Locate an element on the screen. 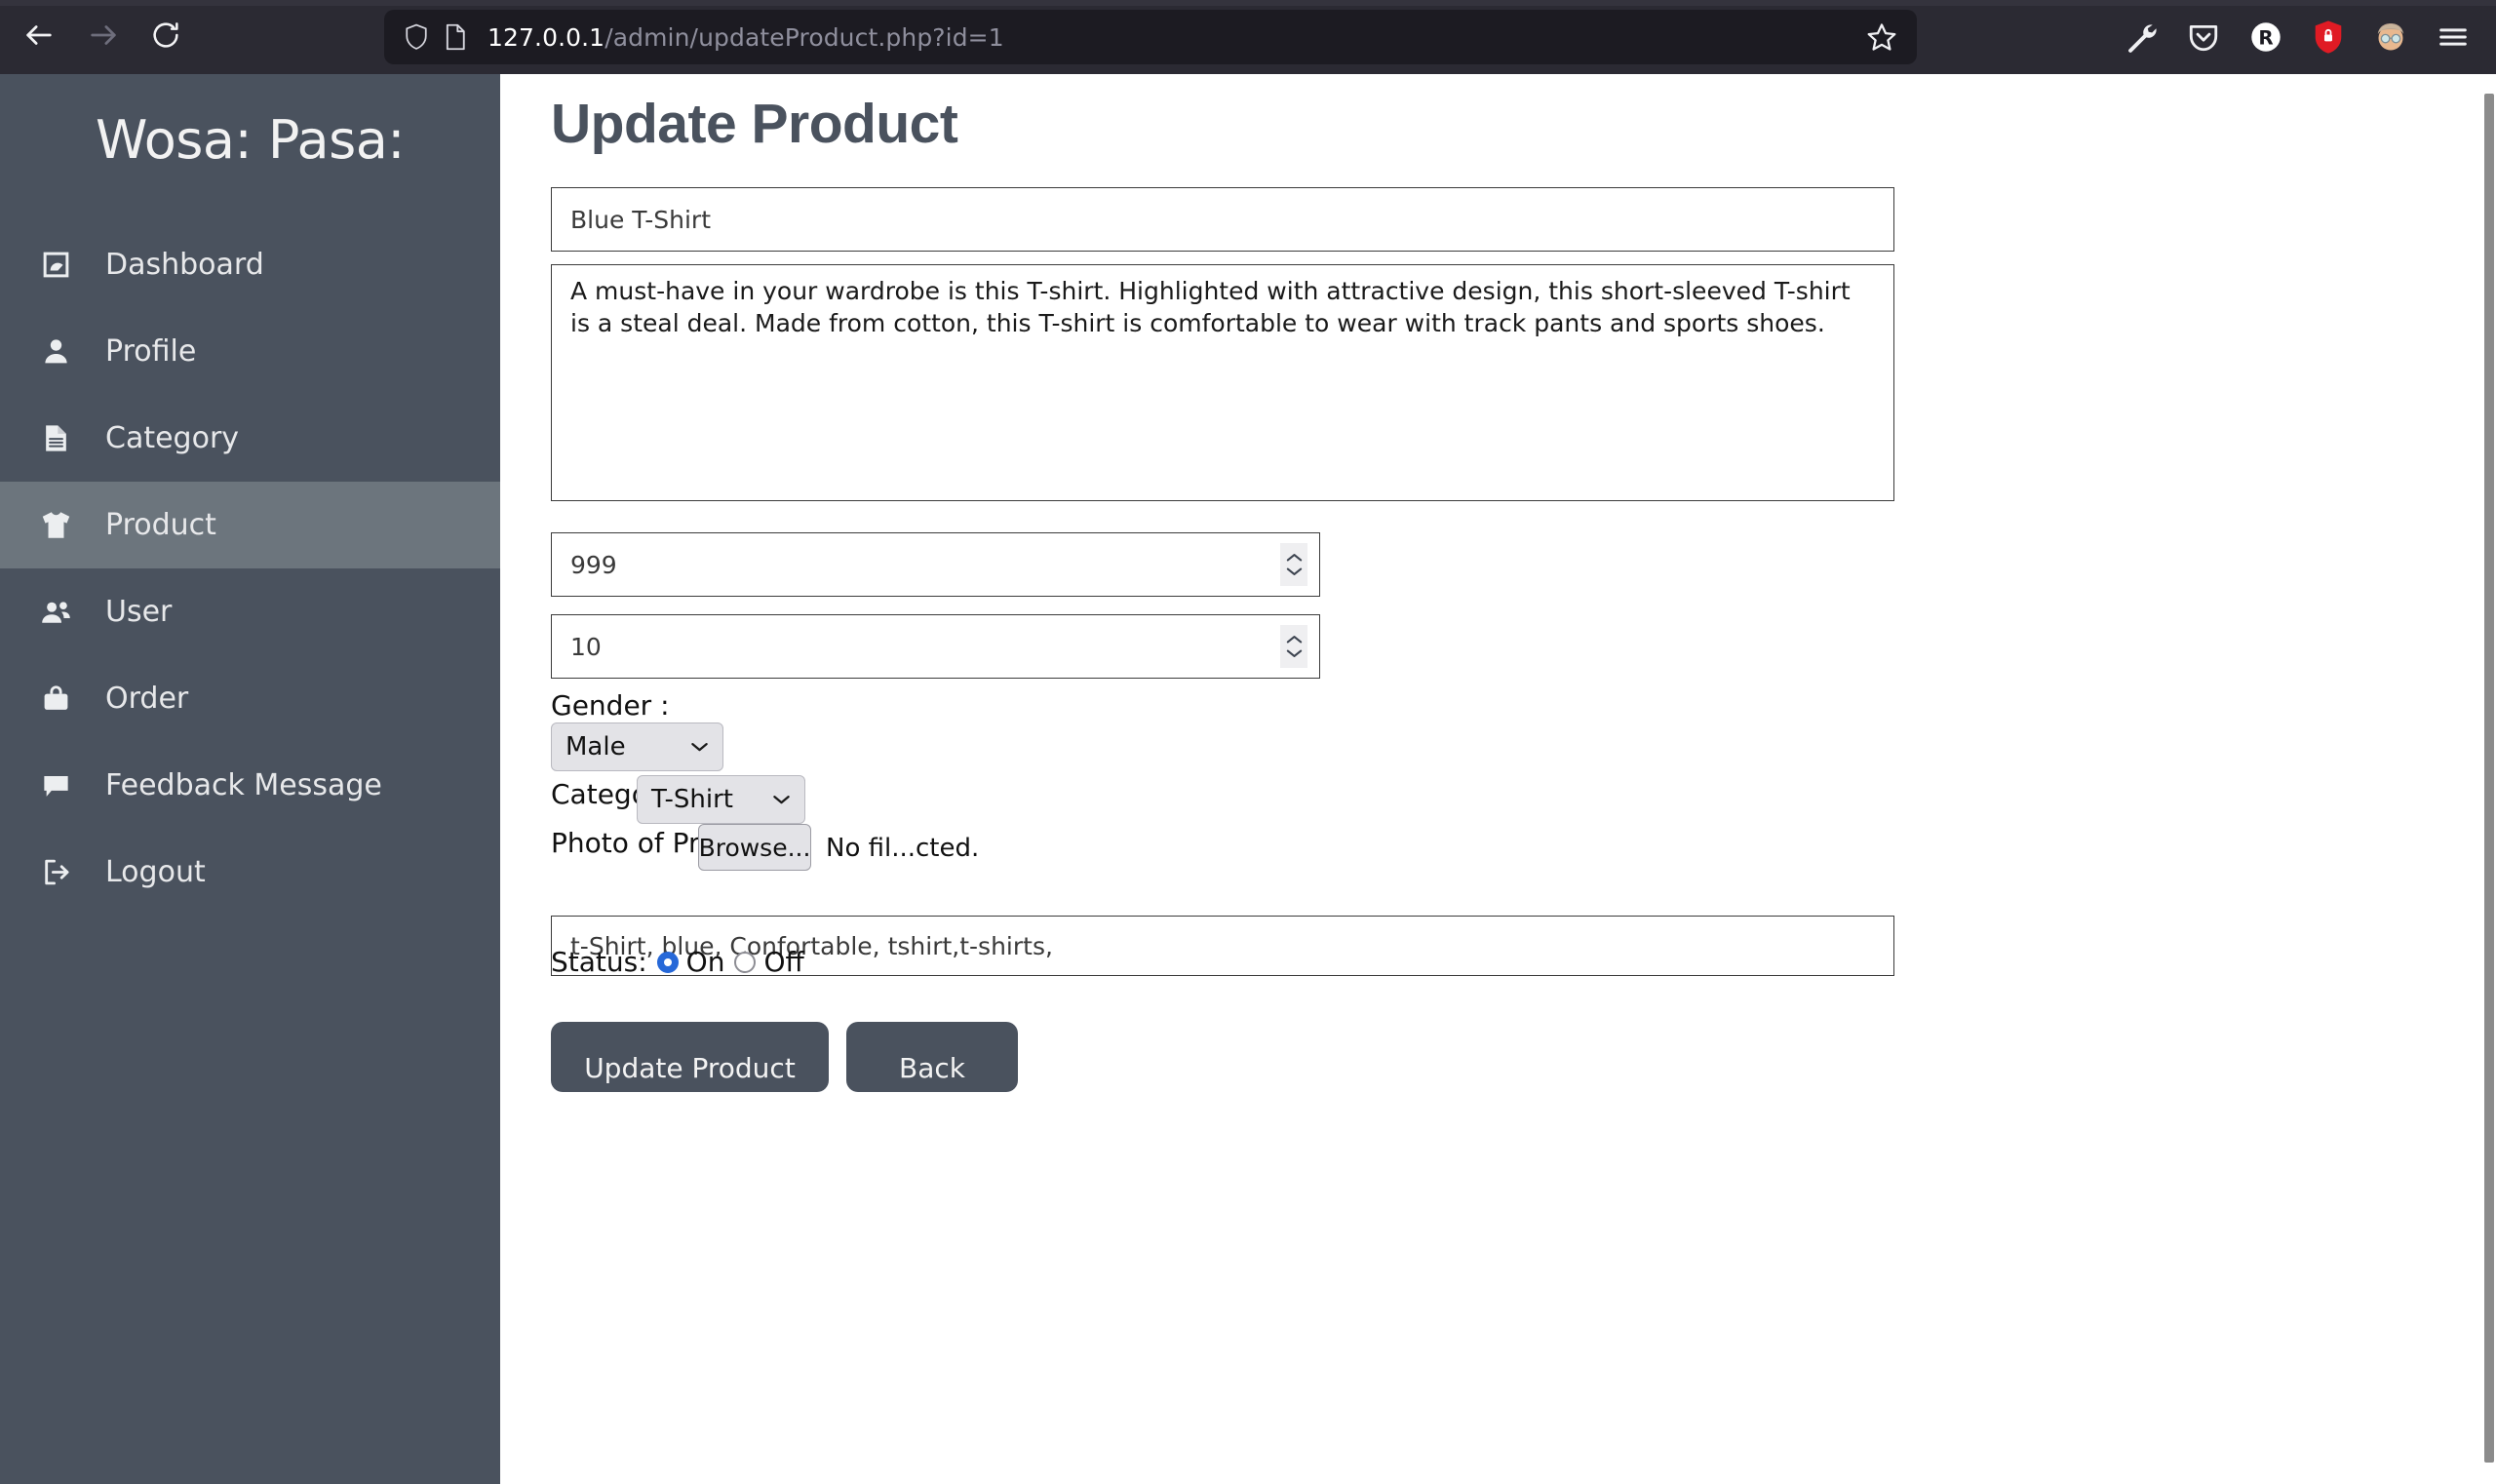  rakuten-icon: R is located at coordinates (2266, 37).